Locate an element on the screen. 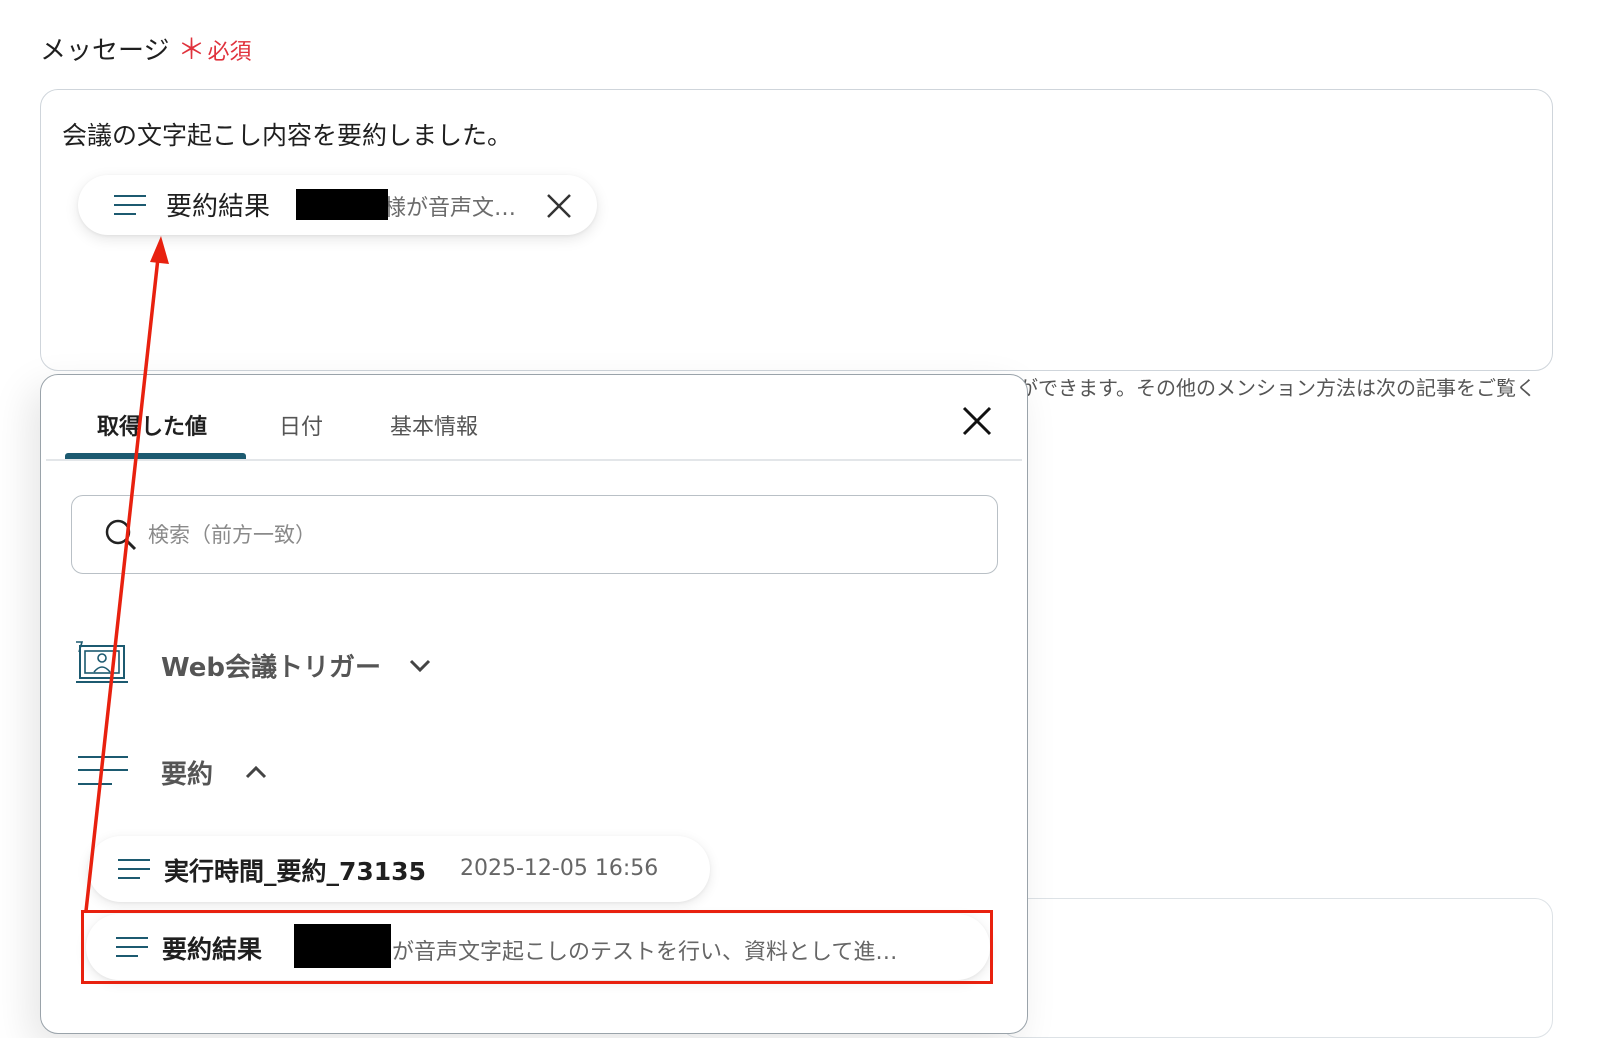  background-field is located at coordinates (1276, 968).